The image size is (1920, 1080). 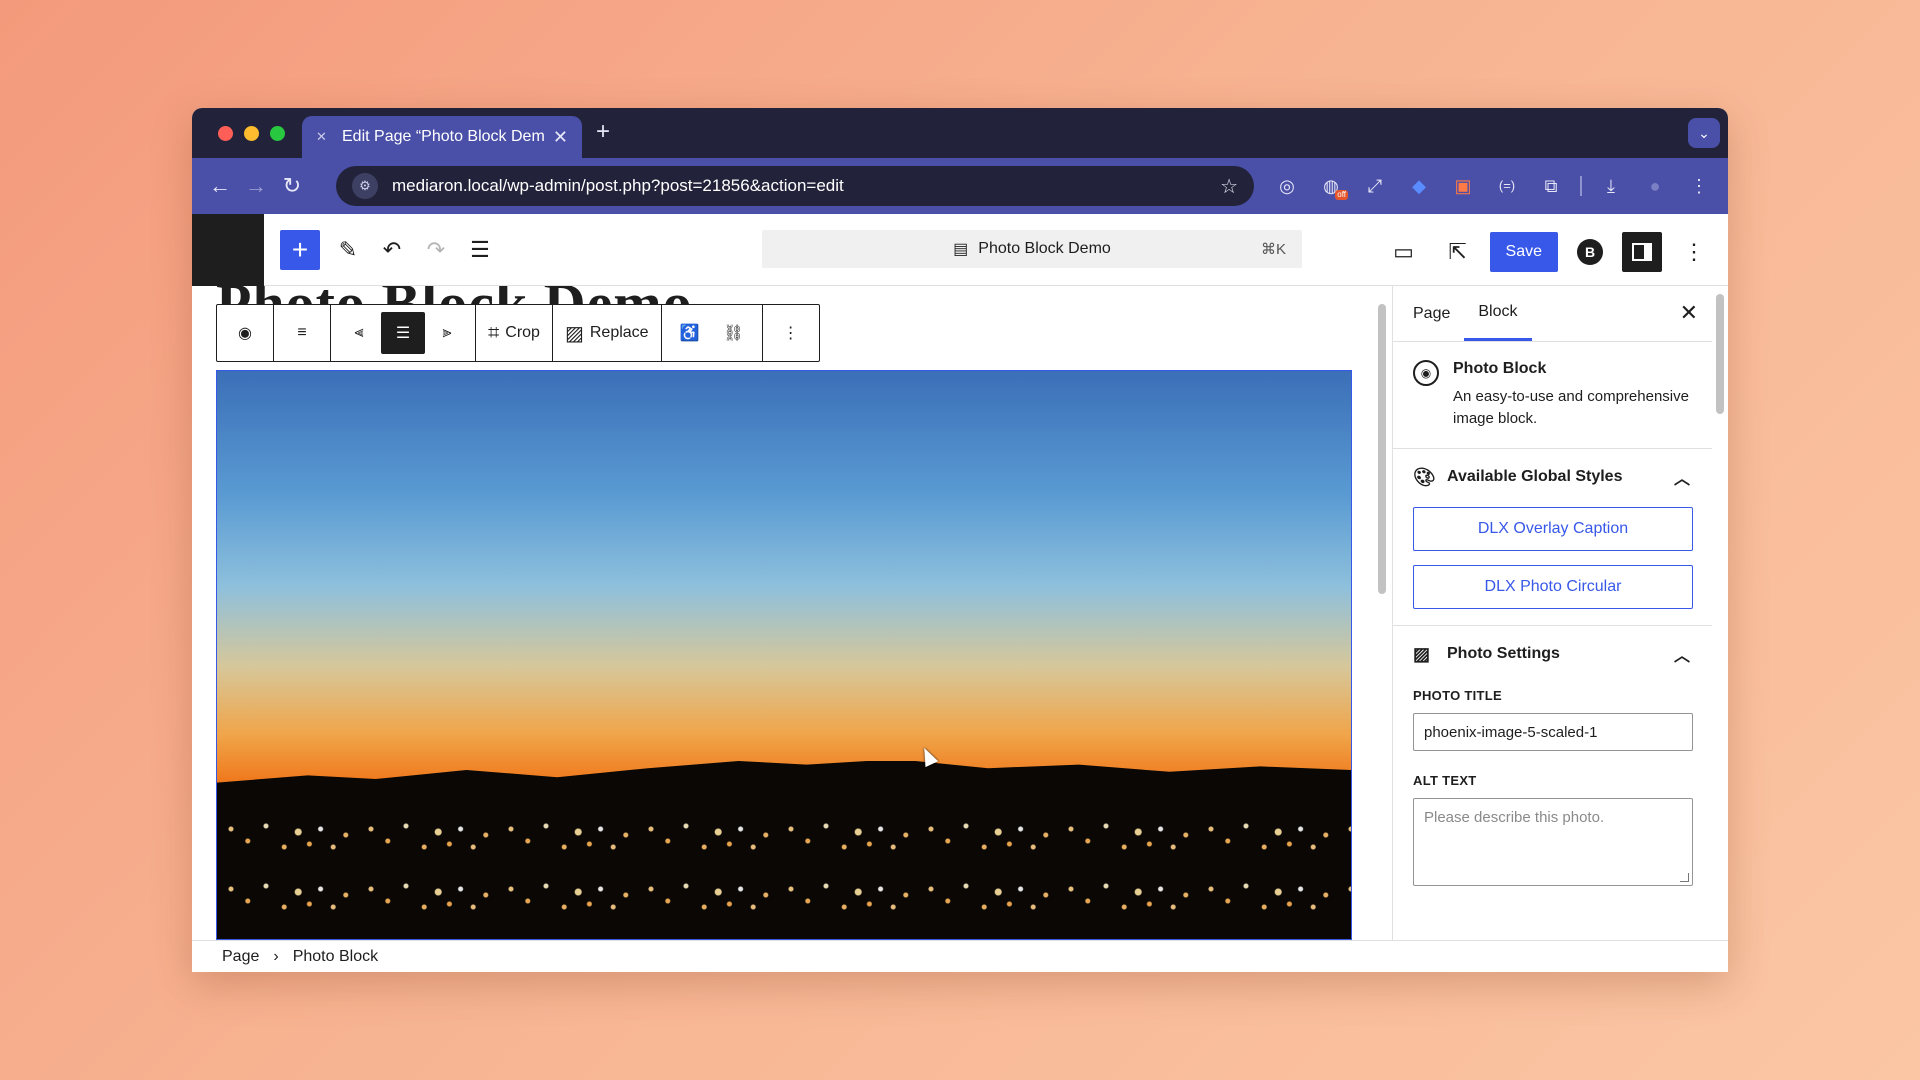 What do you see at coordinates (1507, 186) in the screenshot?
I see `extension-brackets-icon: (=)` at bounding box center [1507, 186].